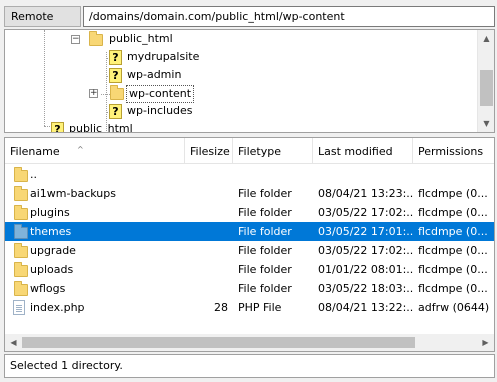 The width and height of the screenshot is (497, 382). I want to click on tree-connector, so click(44, 78).